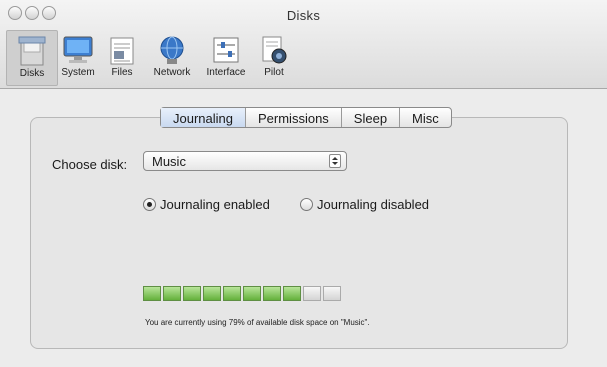 The width and height of the screenshot is (607, 367). I want to click on tab-sleep: Sleep, so click(369, 117).